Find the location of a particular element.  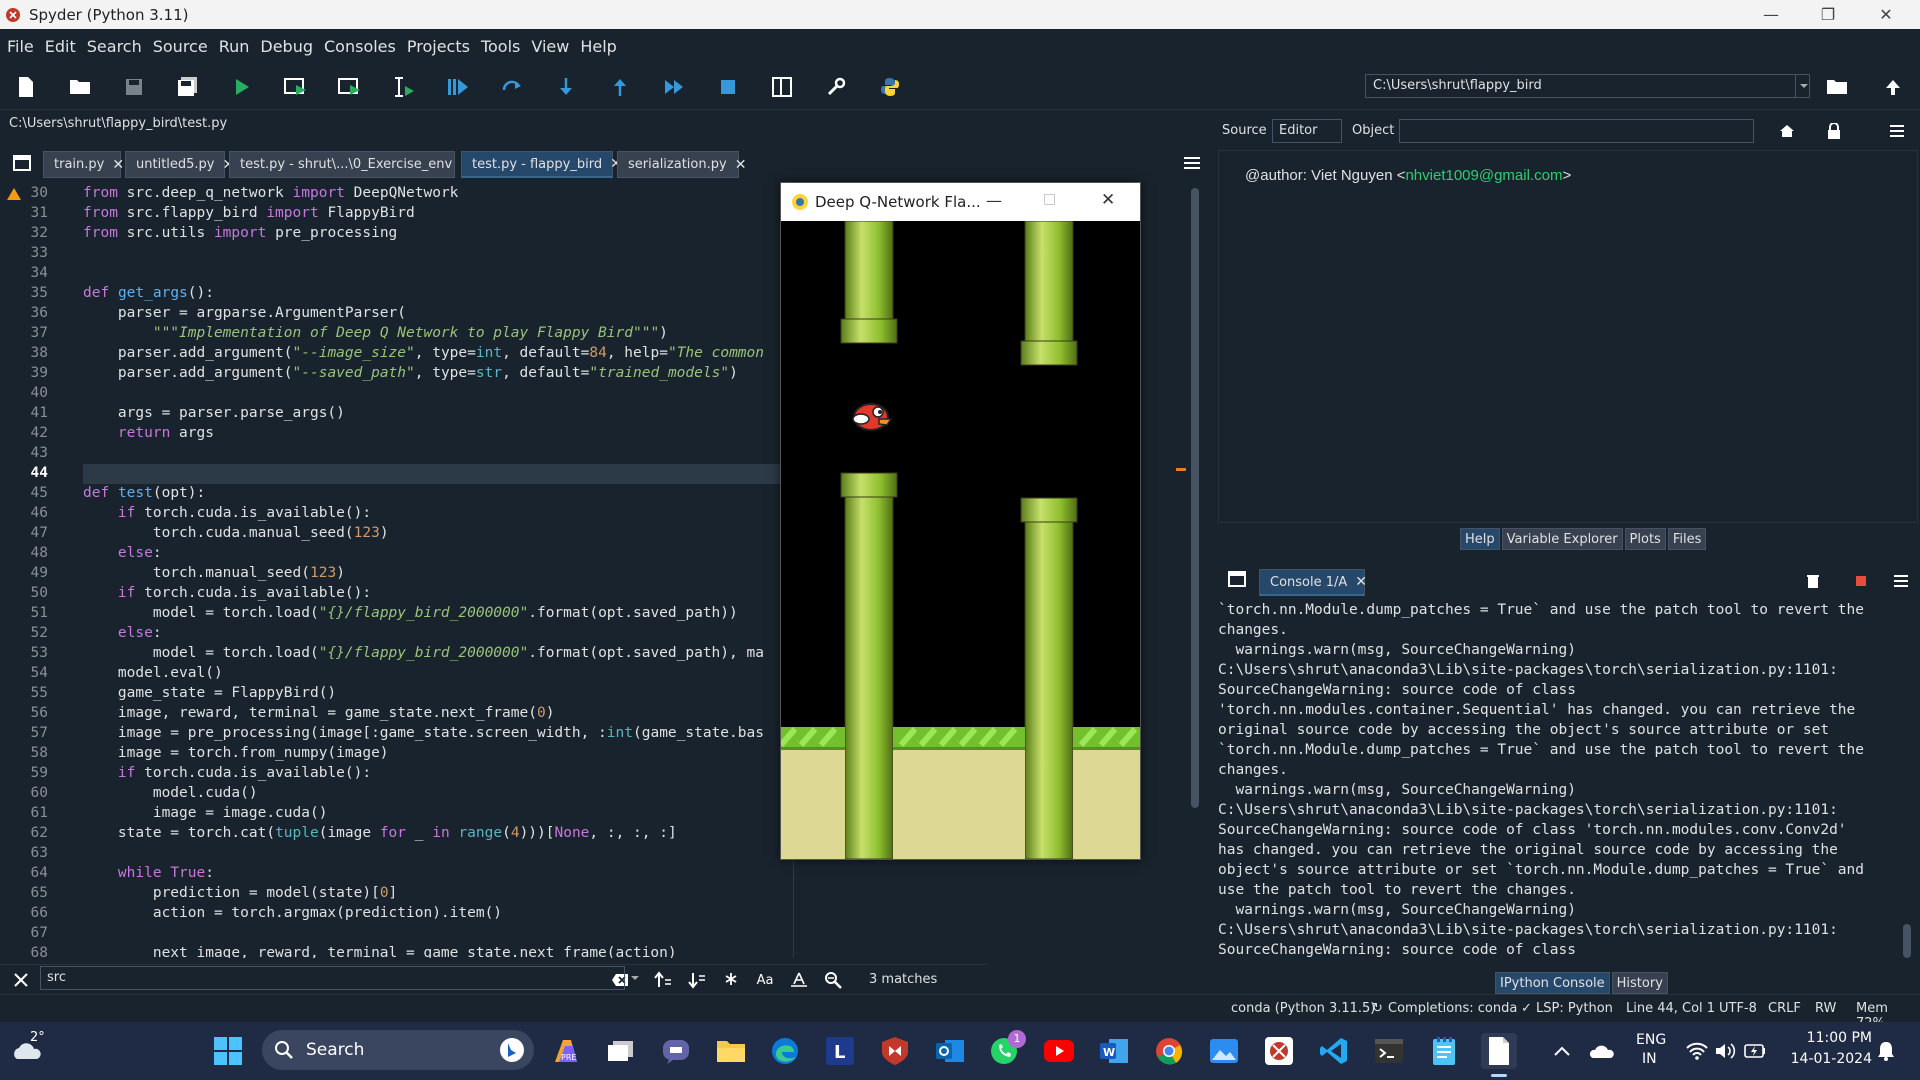

game-window-titlebar: Deep Q-Network Fla... — □ ✕ is located at coordinates (960, 202).